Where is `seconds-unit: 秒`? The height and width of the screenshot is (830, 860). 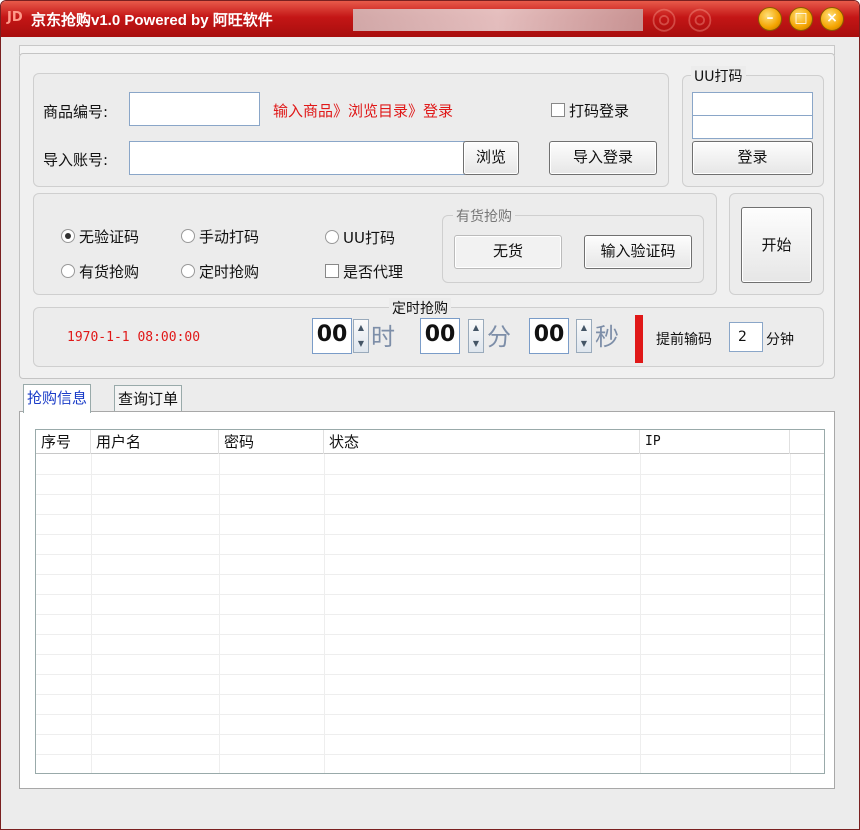 seconds-unit: 秒 is located at coordinates (607, 337).